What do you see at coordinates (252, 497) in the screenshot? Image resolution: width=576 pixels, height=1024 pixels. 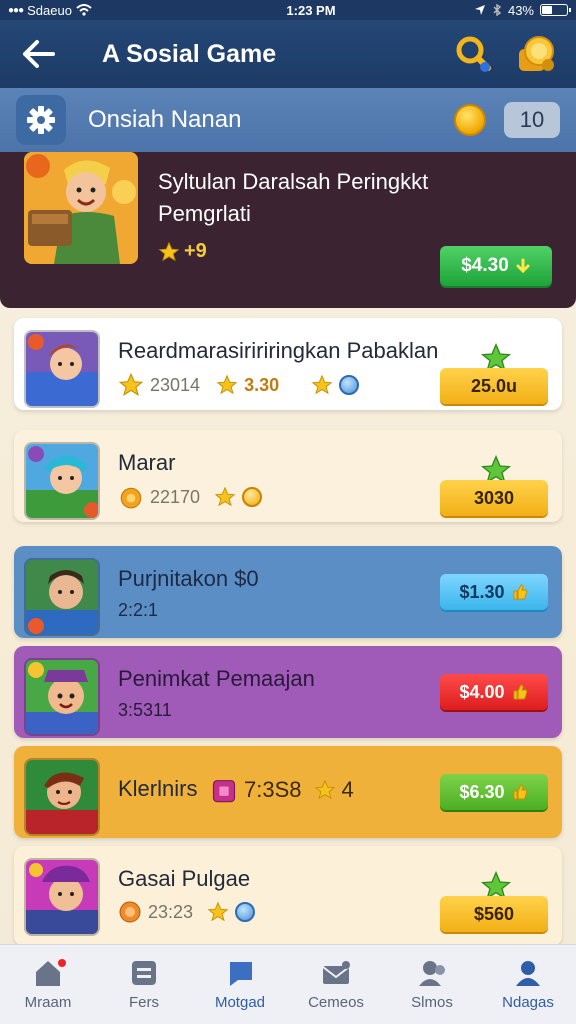 I see `gold-coin-icon` at bounding box center [252, 497].